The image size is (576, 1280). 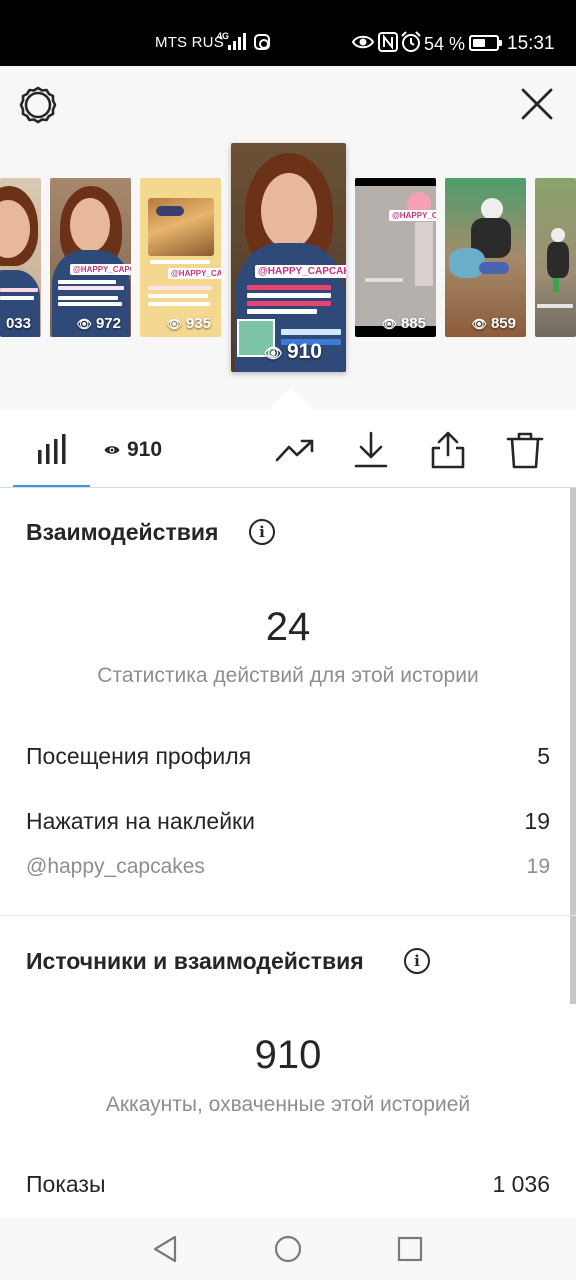 I want to click on system-navigation-bar, so click(x=288, y=1249).